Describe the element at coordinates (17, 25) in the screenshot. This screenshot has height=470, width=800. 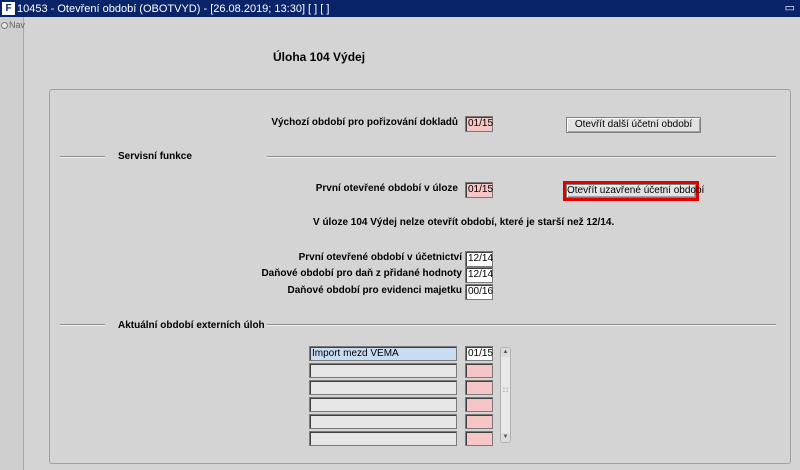
I see `nav-label: Nav` at that location.